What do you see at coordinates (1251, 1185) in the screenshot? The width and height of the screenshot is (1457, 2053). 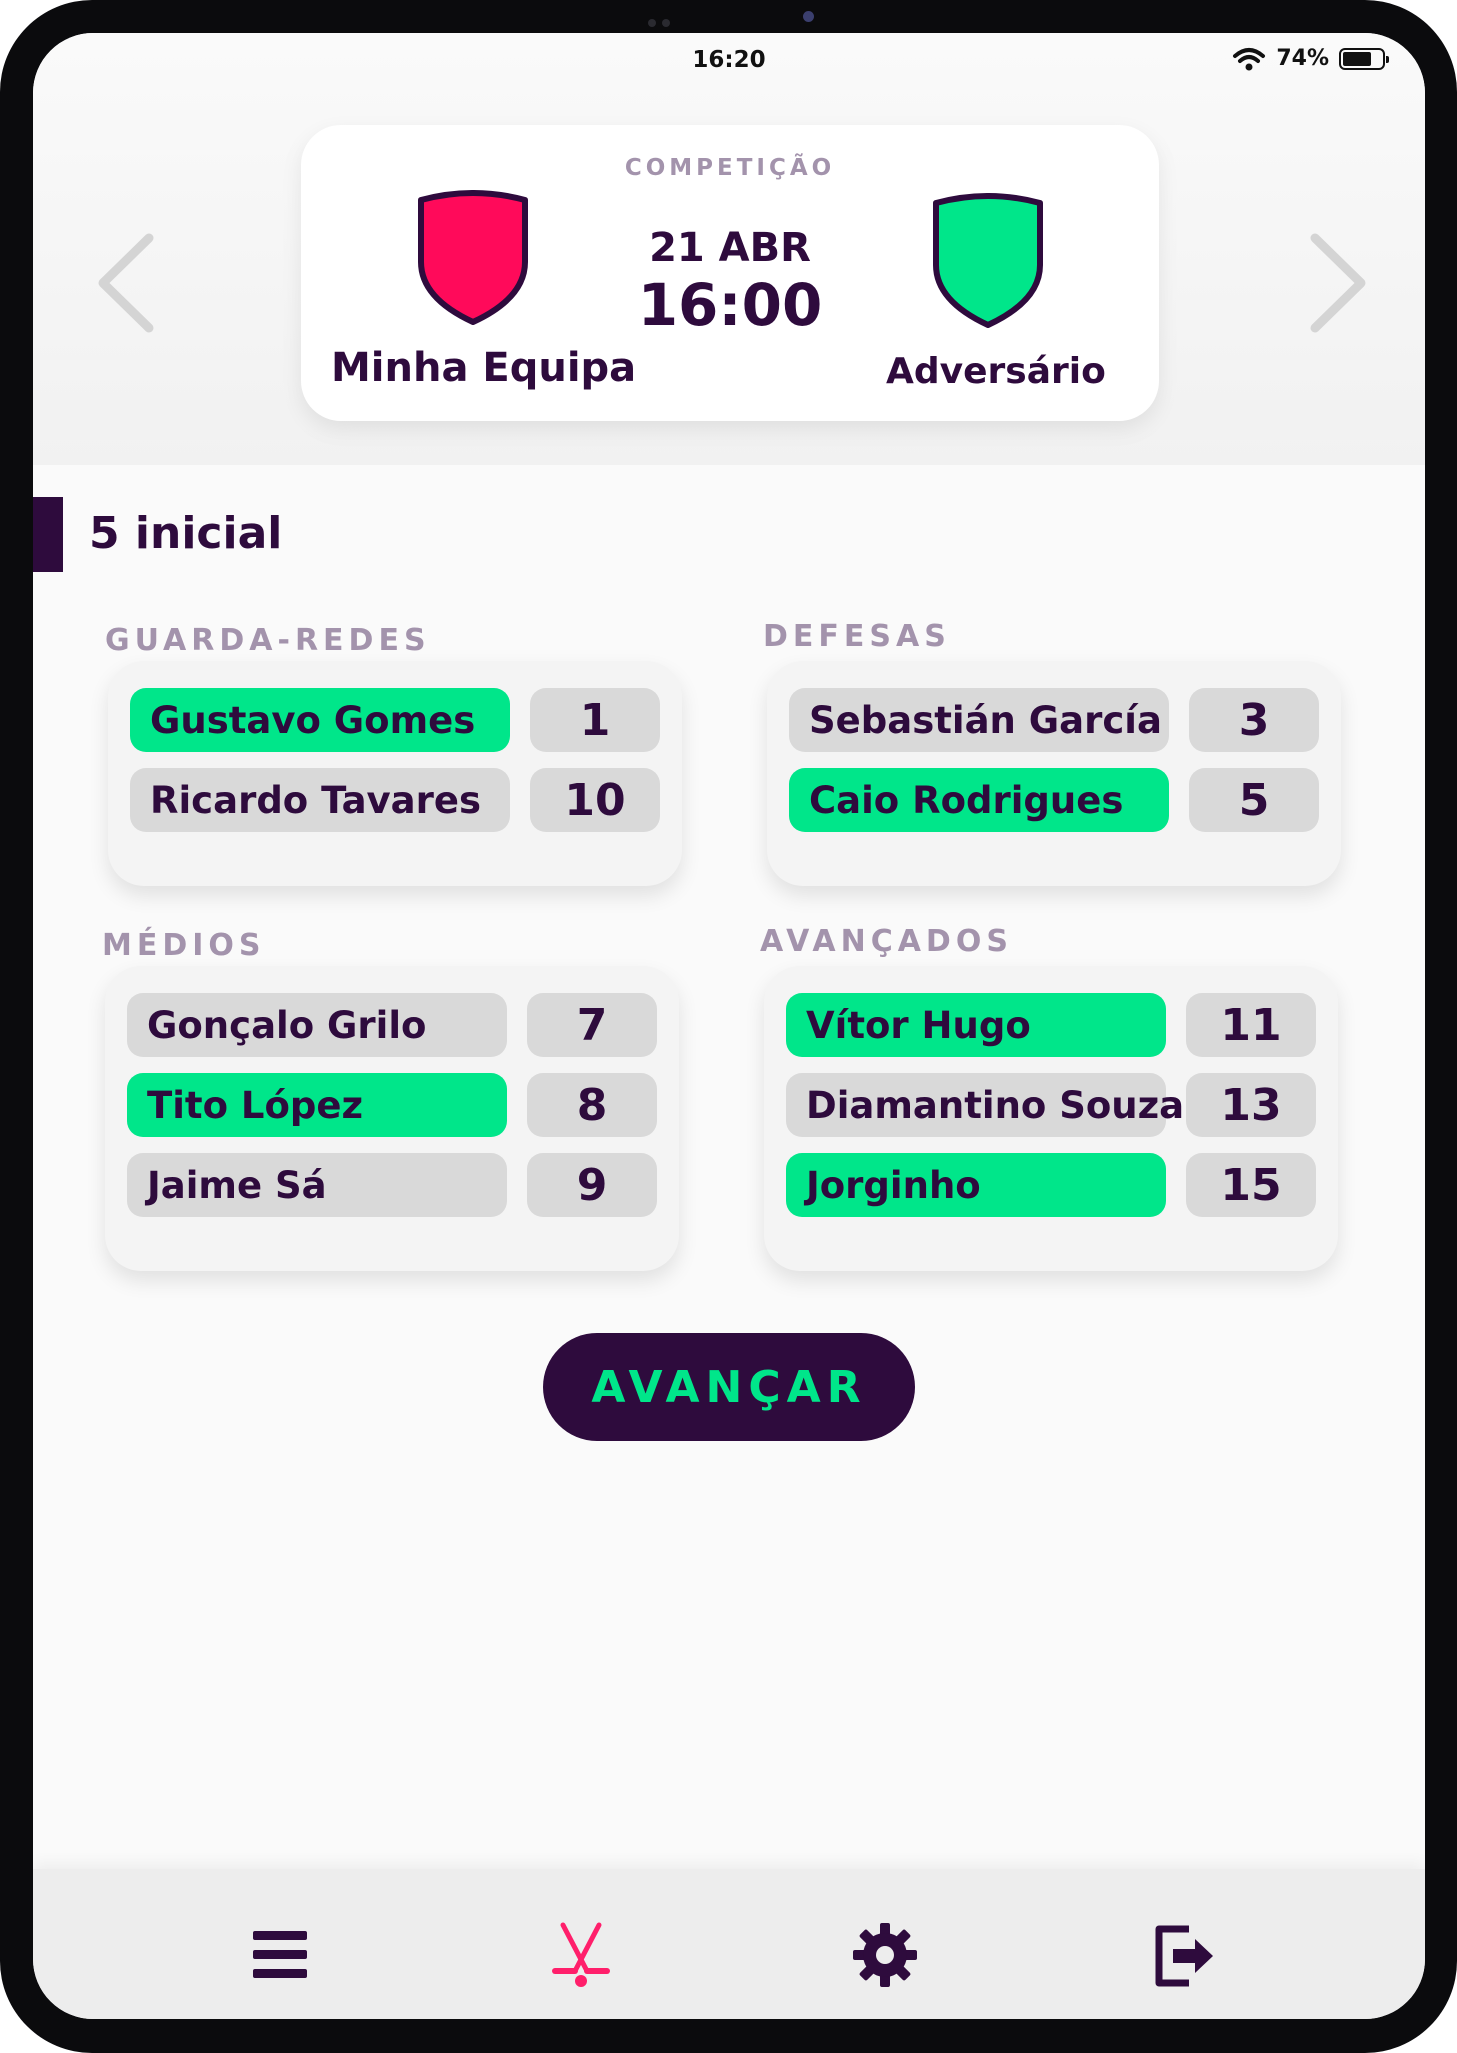 I see `player-number: 15` at bounding box center [1251, 1185].